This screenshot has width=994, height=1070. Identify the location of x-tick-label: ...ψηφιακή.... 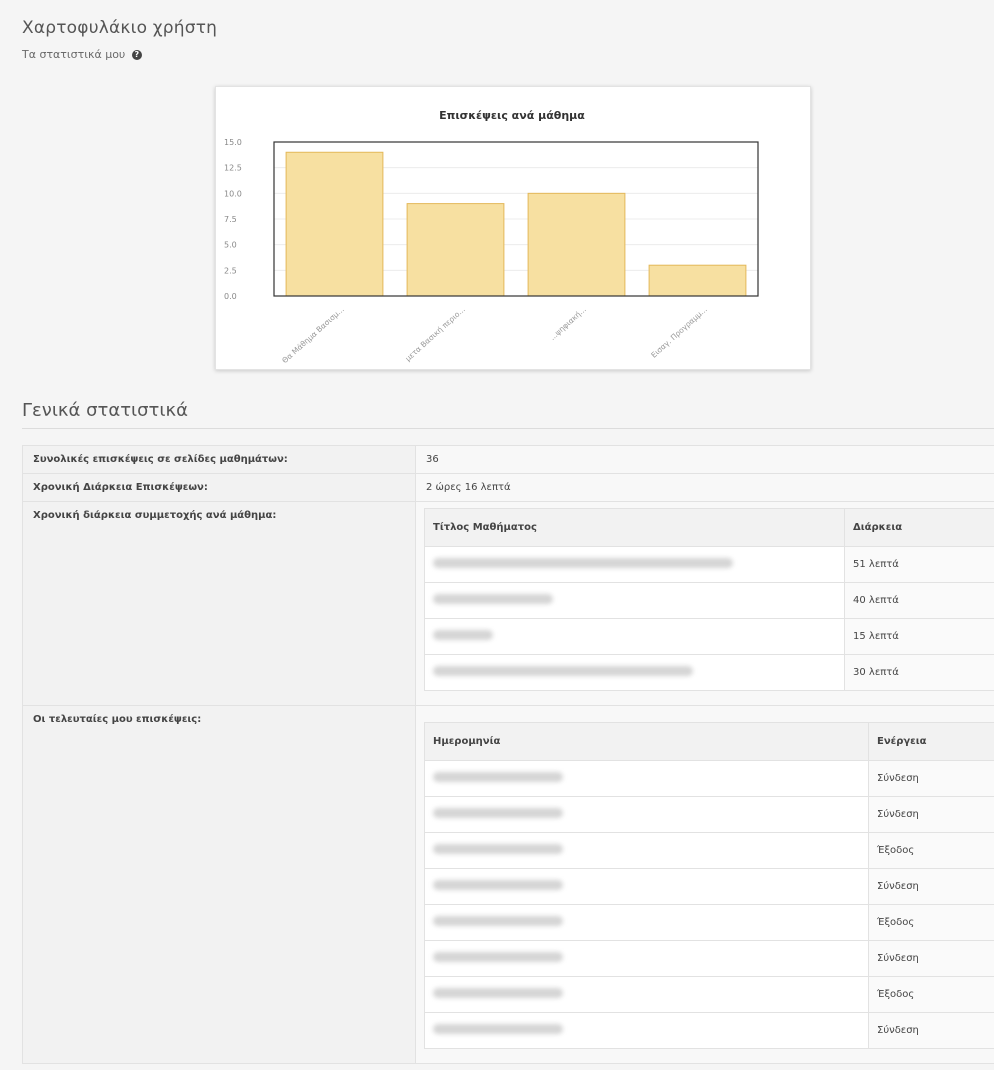
(568, 323).